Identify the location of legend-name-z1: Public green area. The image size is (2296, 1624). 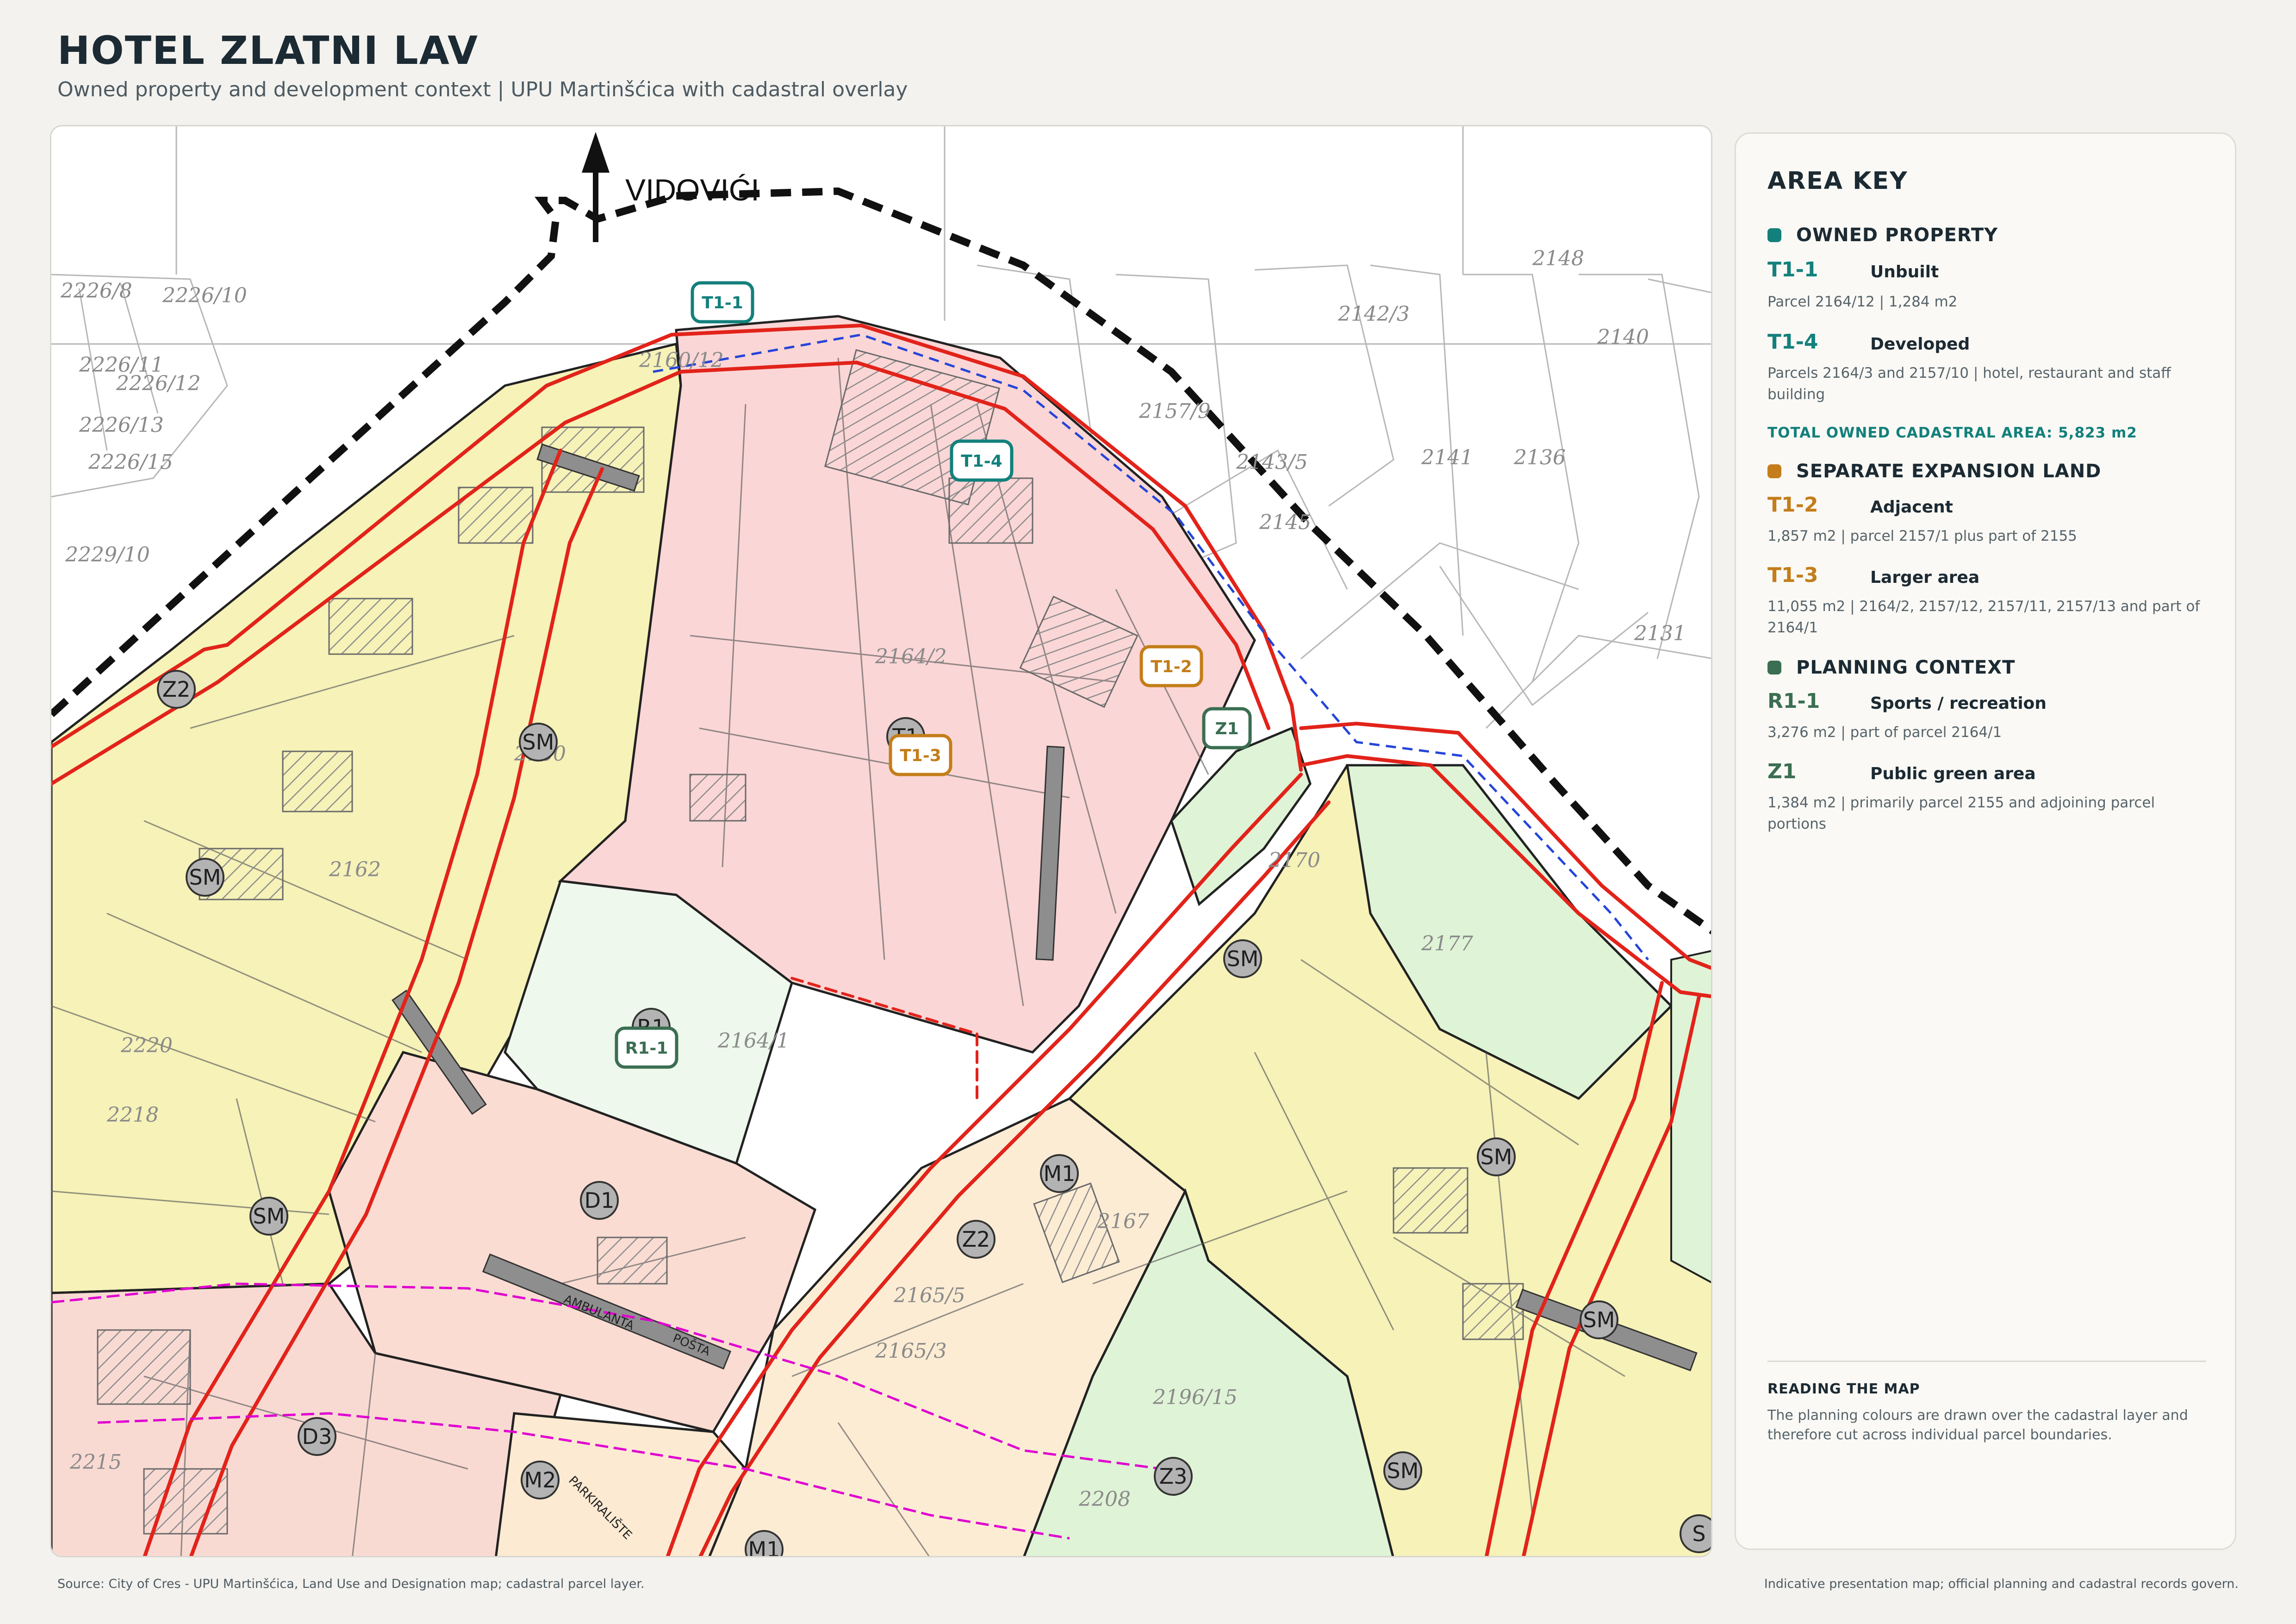
(1953, 773).